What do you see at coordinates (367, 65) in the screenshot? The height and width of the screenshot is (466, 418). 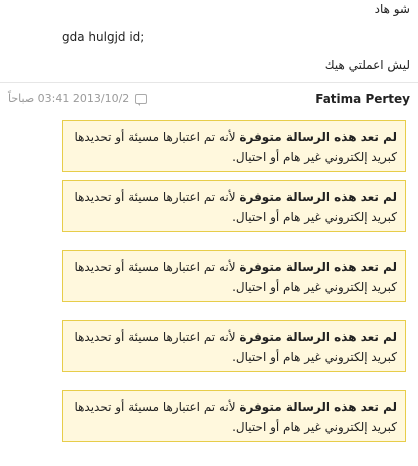 I see `message-line-3: ليش اعملتي هيك` at bounding box center [367, 65].